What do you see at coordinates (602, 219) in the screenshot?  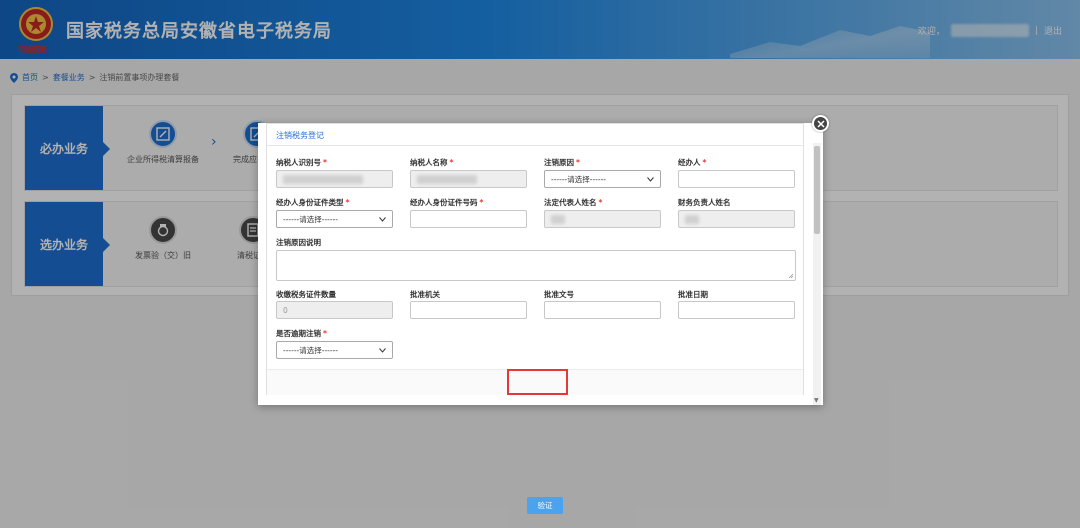 I see `legal-rep-name-field` at bounding box center [602, 219].